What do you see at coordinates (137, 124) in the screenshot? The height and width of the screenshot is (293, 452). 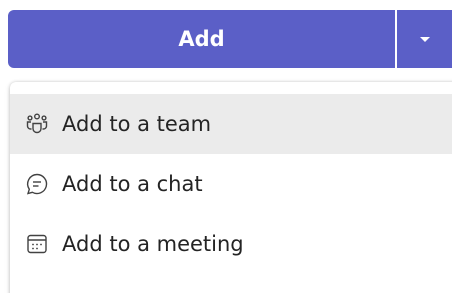 I see `menu-item-label: Add to a team` at bounding box center [137, 124].